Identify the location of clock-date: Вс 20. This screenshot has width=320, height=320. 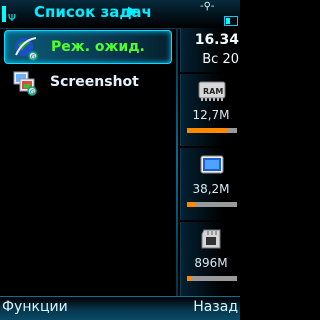
(220, 59).